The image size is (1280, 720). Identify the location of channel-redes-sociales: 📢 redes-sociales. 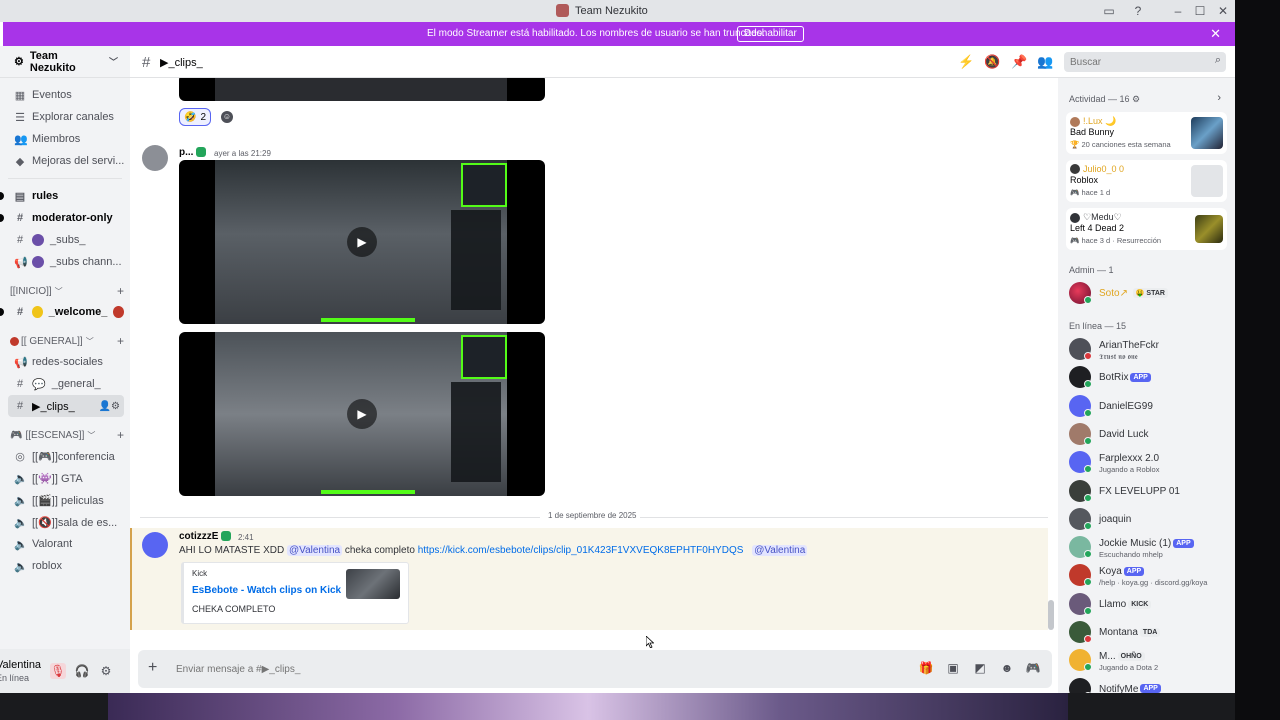
(66, 362).